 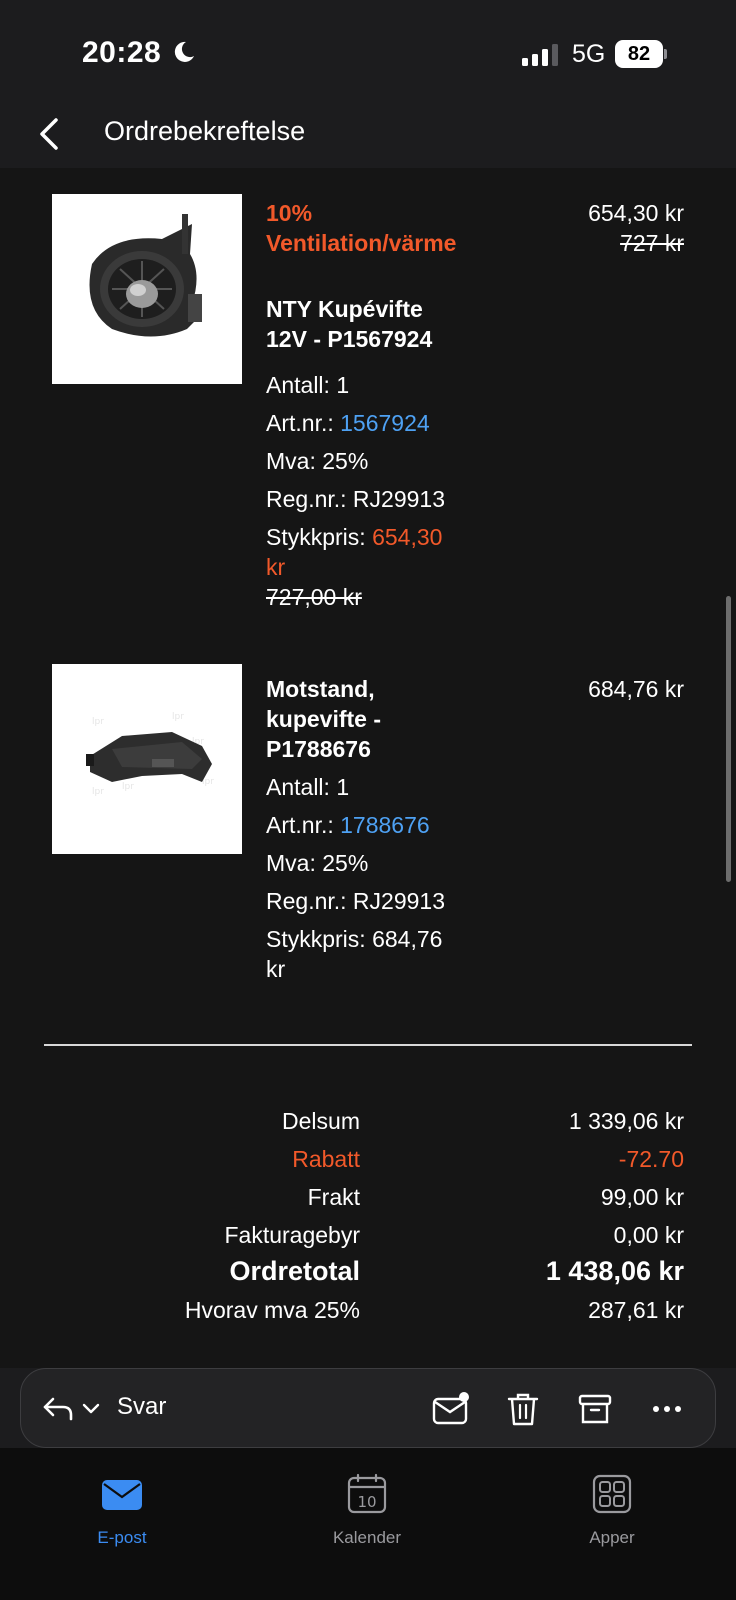 What do you see at coordinates (385, 423) in the screenshot?
I see `art-number-link: 1567924` at bounding box center [385, 423].